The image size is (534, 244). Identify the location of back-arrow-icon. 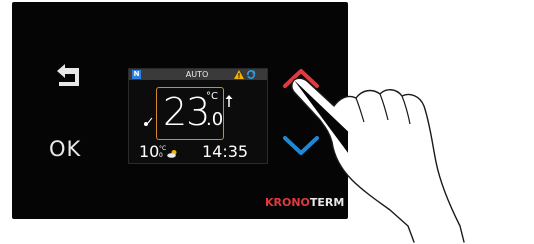
(68, 75).